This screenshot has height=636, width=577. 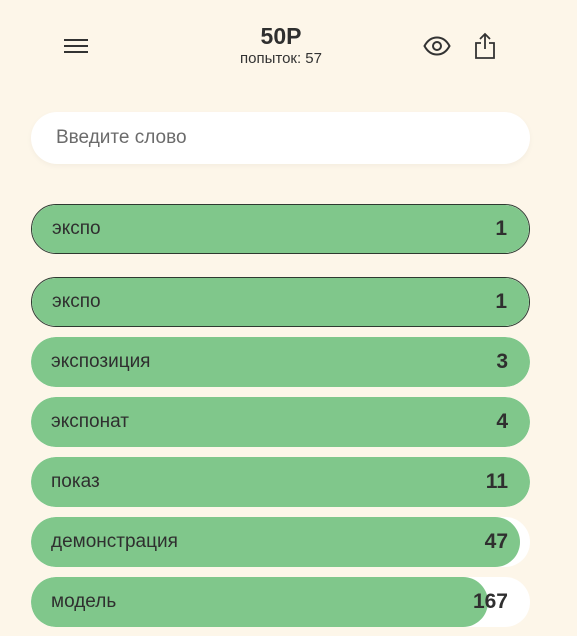 What do you see at coordinates (490, 601) in the screenshot?
I see `guess-rank: 167` at bounding box center [490, 601].